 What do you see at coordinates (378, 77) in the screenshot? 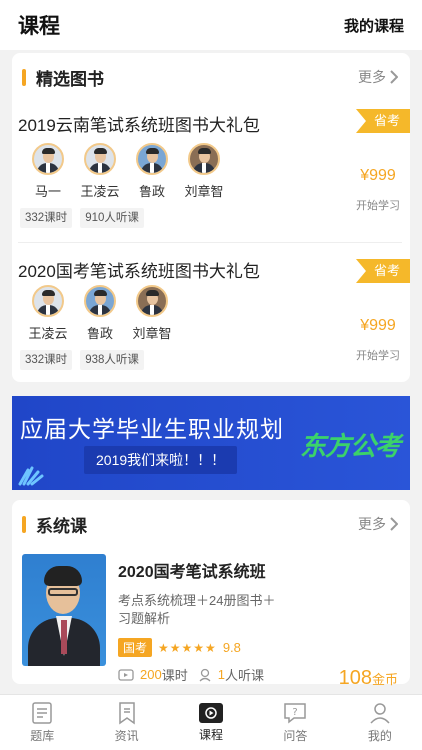
I see `more-books-button: 更多` at bounding box center [378, 77].